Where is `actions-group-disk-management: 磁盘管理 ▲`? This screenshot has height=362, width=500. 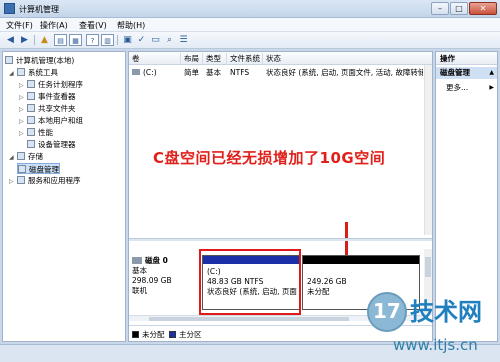 actions-group-disk-management: 磁盘管理 ▲ is located at coordinates (466, 73).